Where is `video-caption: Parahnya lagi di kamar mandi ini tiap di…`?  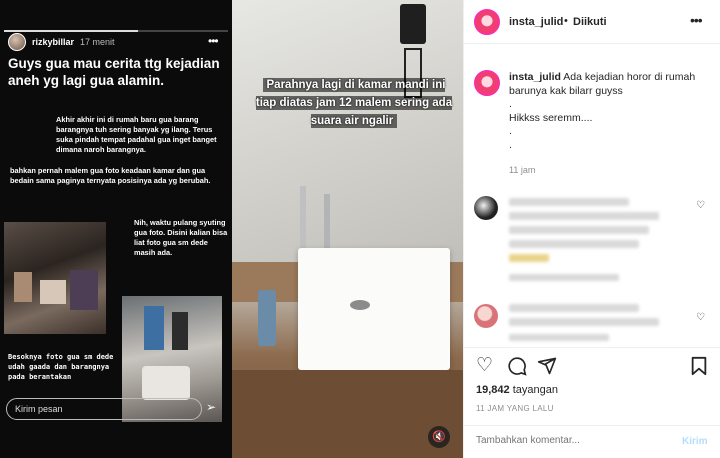
video-caption: Parahnya lagi di kamar mandi ini tiap di… is located at coordinates (354, 103).